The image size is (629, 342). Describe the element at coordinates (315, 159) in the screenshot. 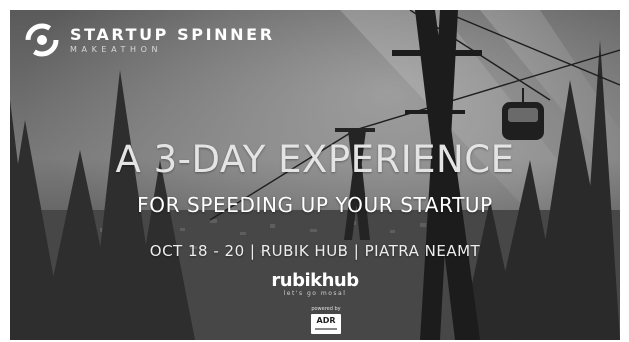

I see `hero-headline: A 3-DAY EXPERIENCE` at that location.